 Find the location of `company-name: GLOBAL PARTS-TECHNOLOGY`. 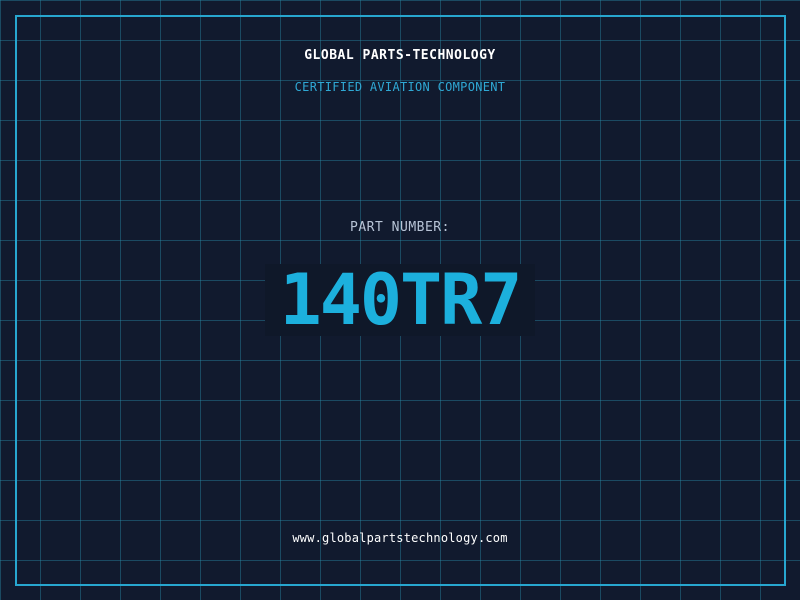

company-name: GLOBAL PARTS-TECHNOLOGY is located at coordinates (400, 55).